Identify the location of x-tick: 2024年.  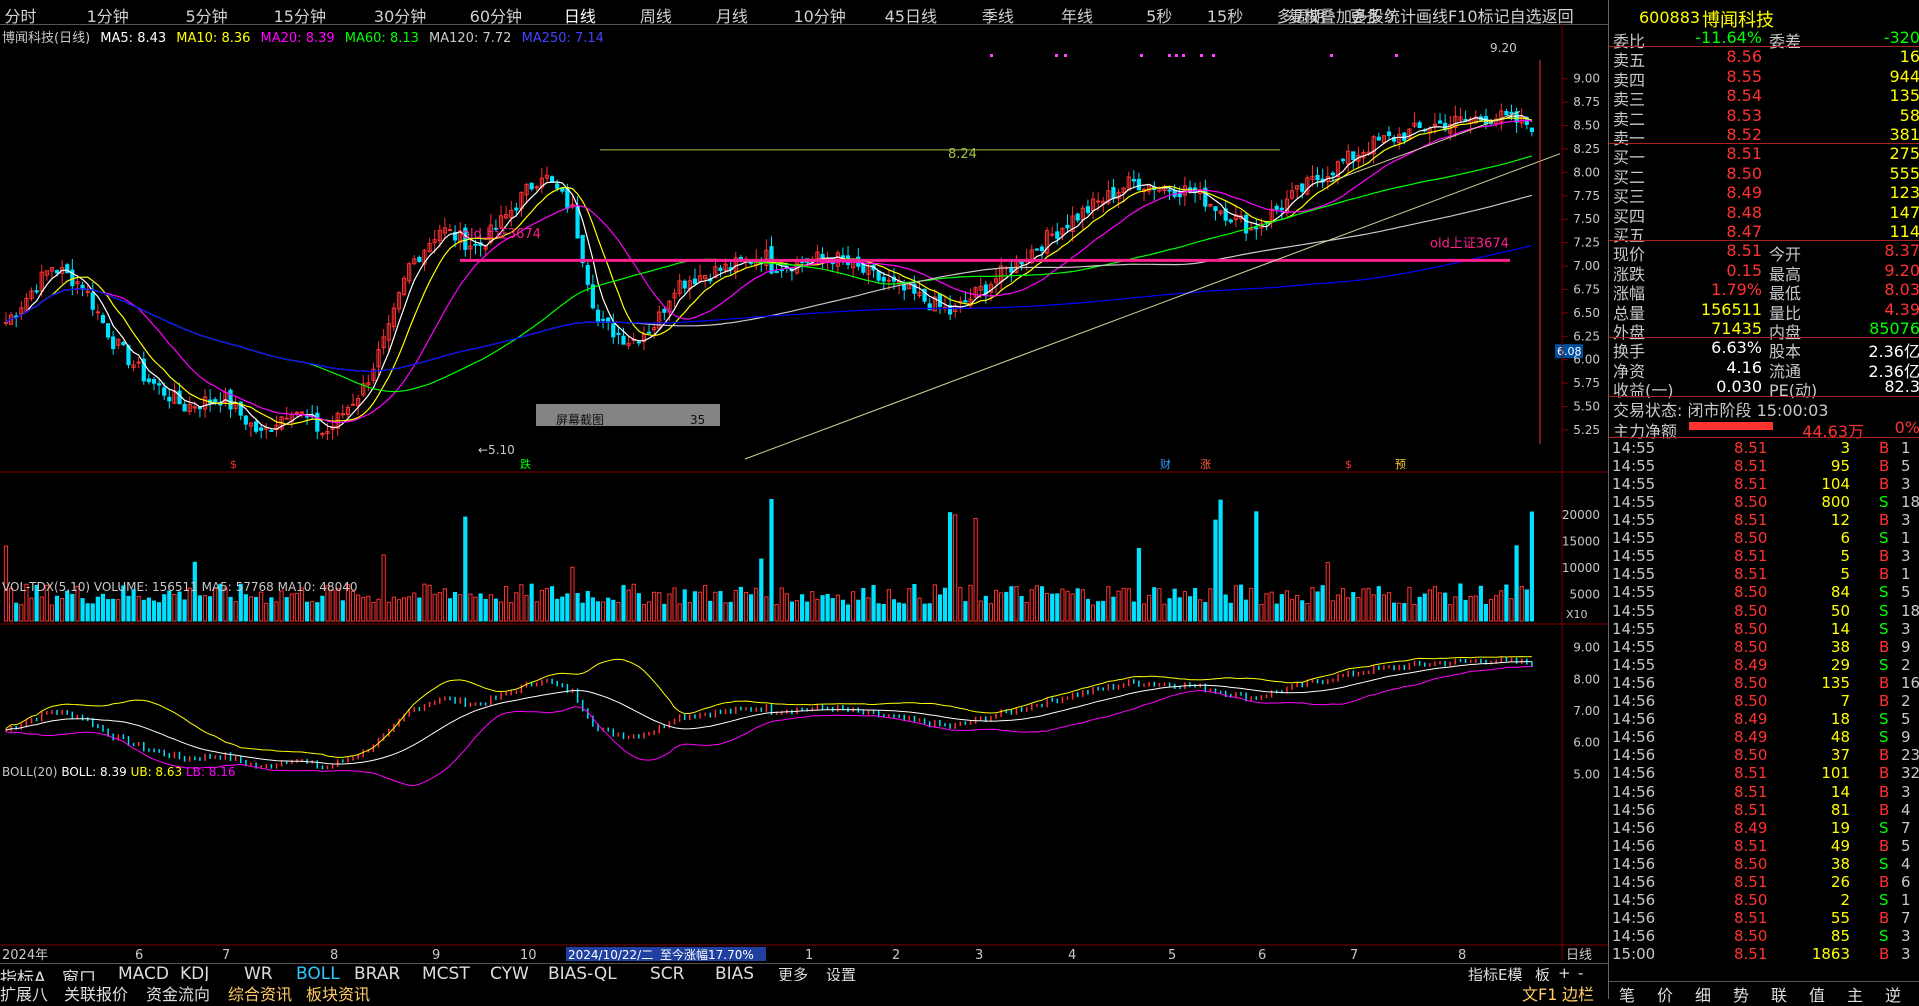
(25, 954).